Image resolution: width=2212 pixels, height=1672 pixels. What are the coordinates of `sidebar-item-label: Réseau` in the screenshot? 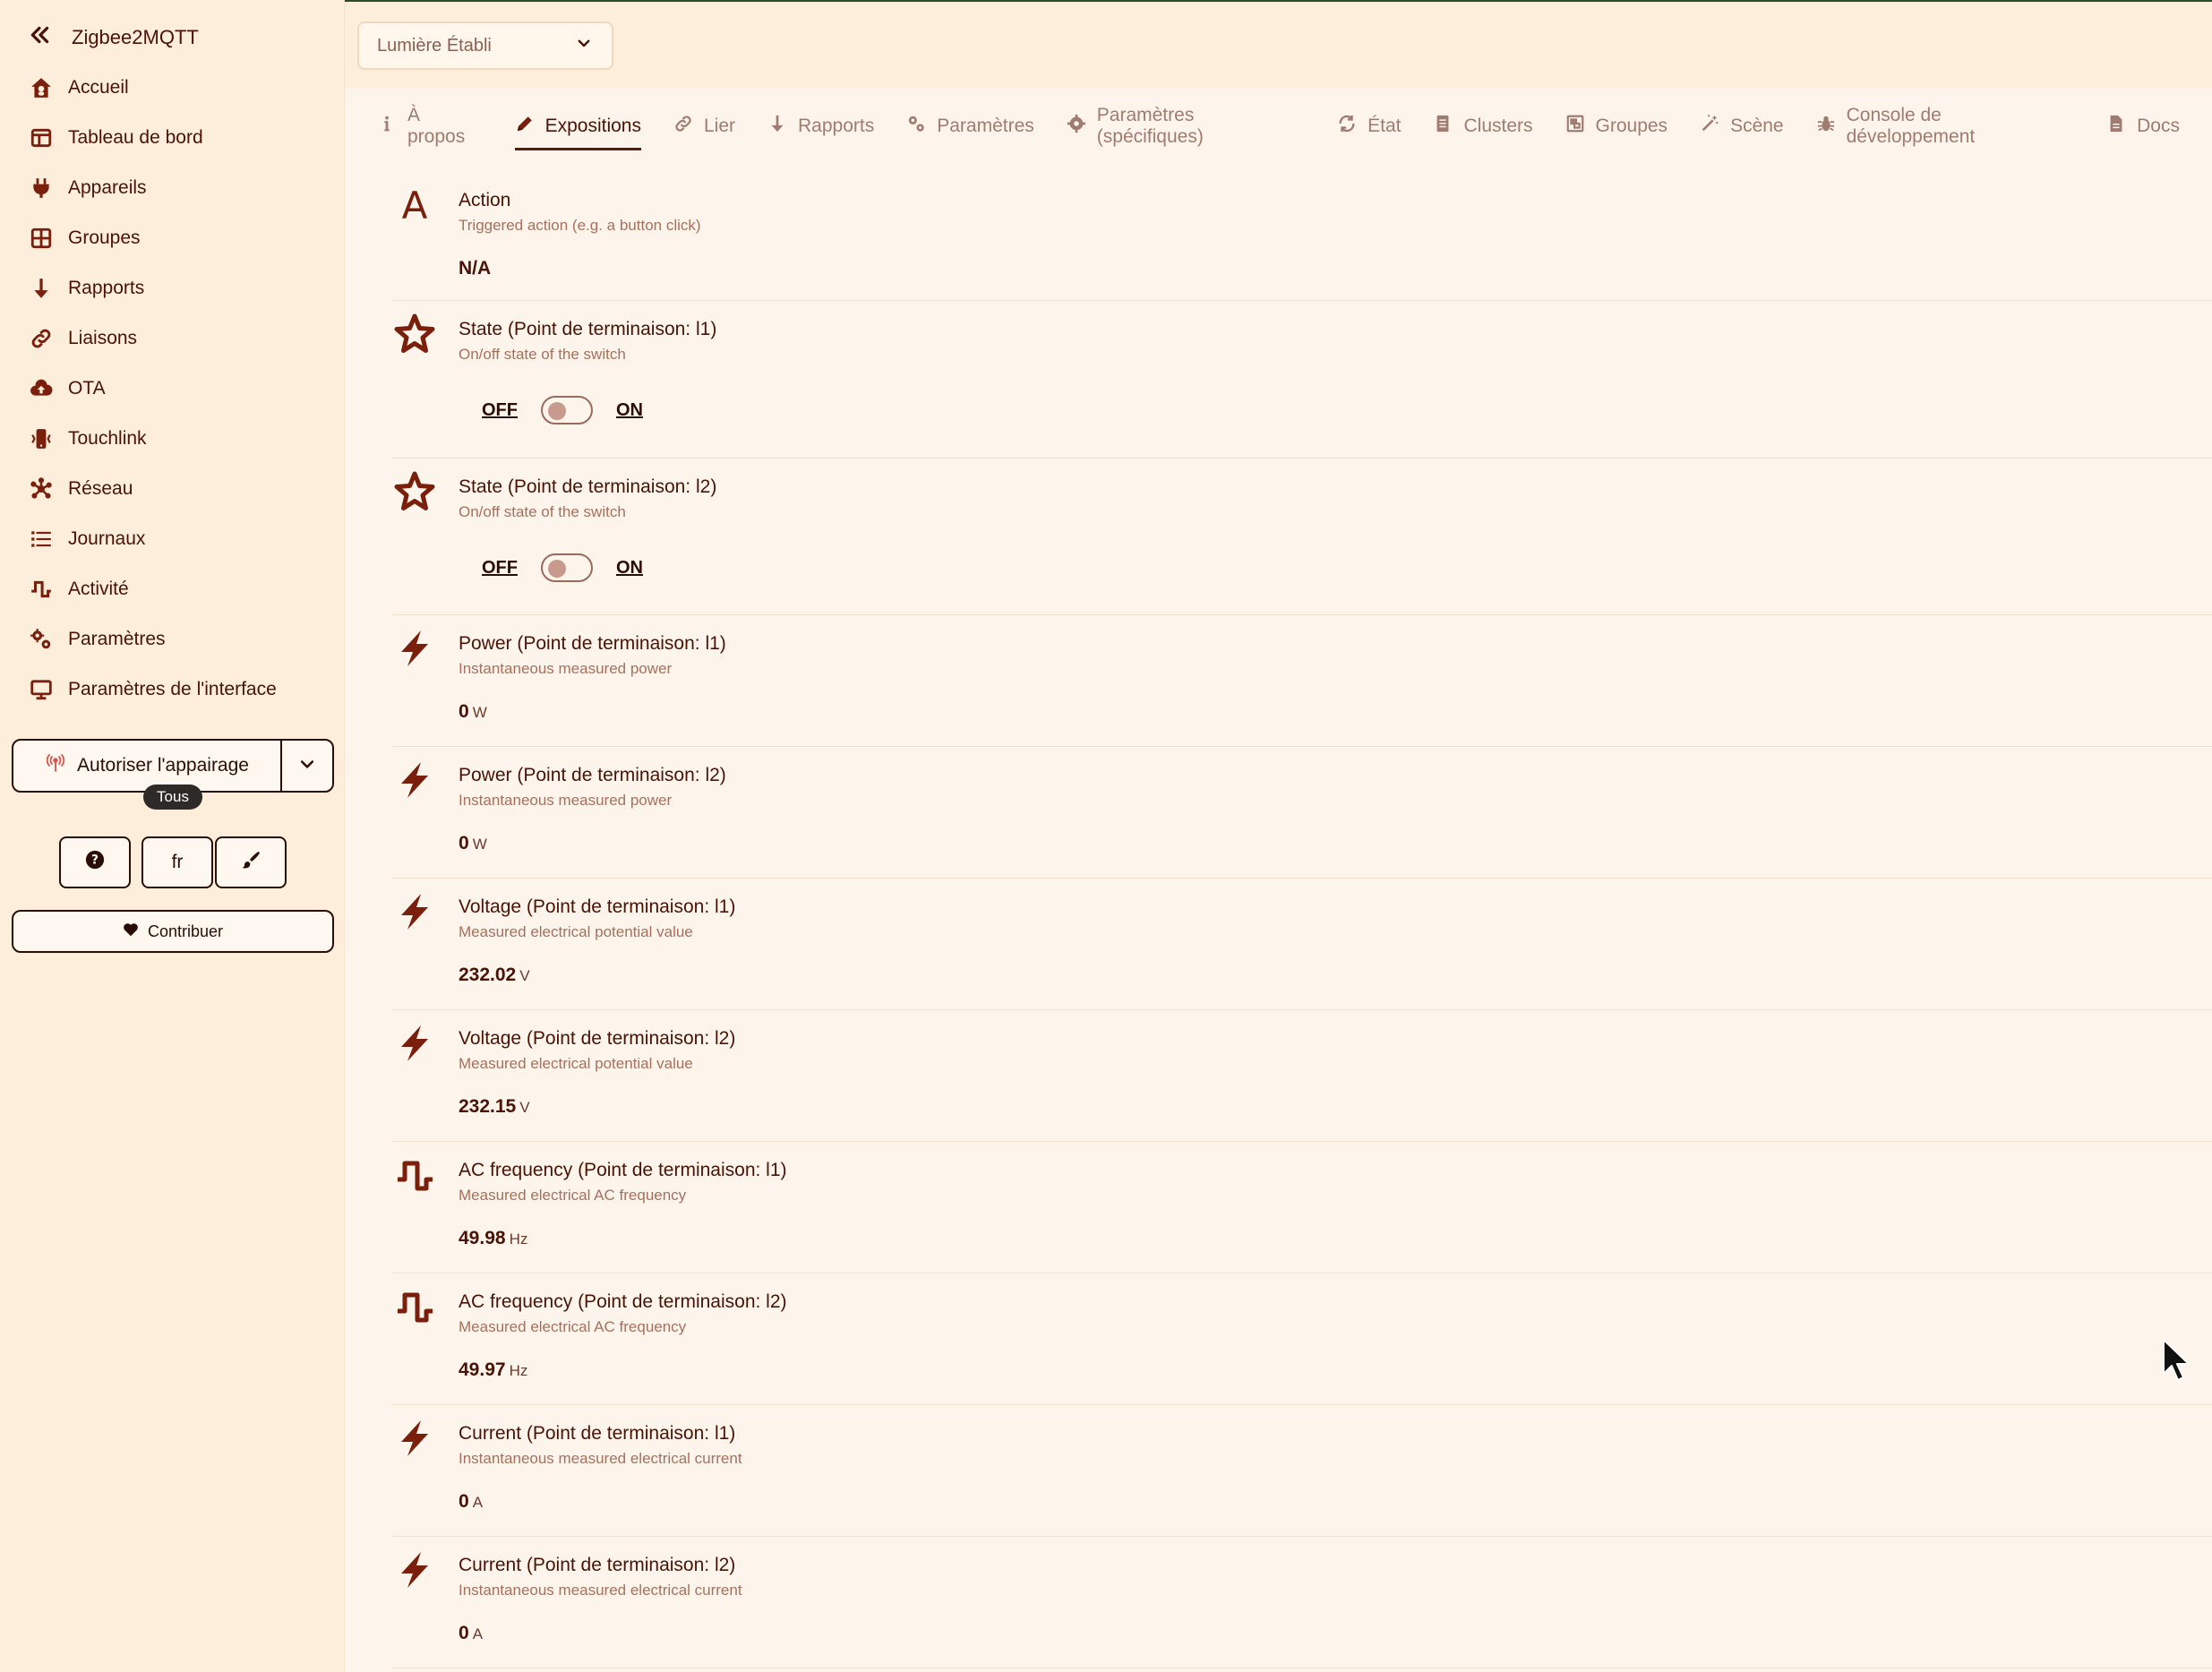 It's located at (100, 488).